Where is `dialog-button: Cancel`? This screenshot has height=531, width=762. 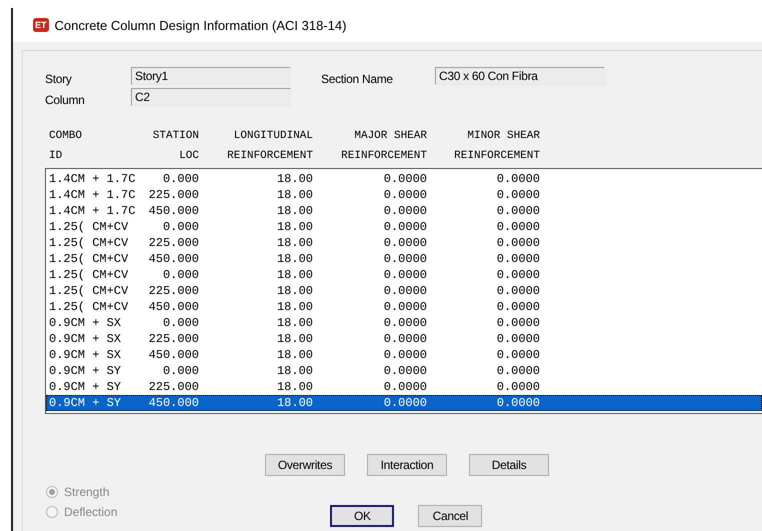 dialog-button: Cancel is located at coordinates (450, 516).